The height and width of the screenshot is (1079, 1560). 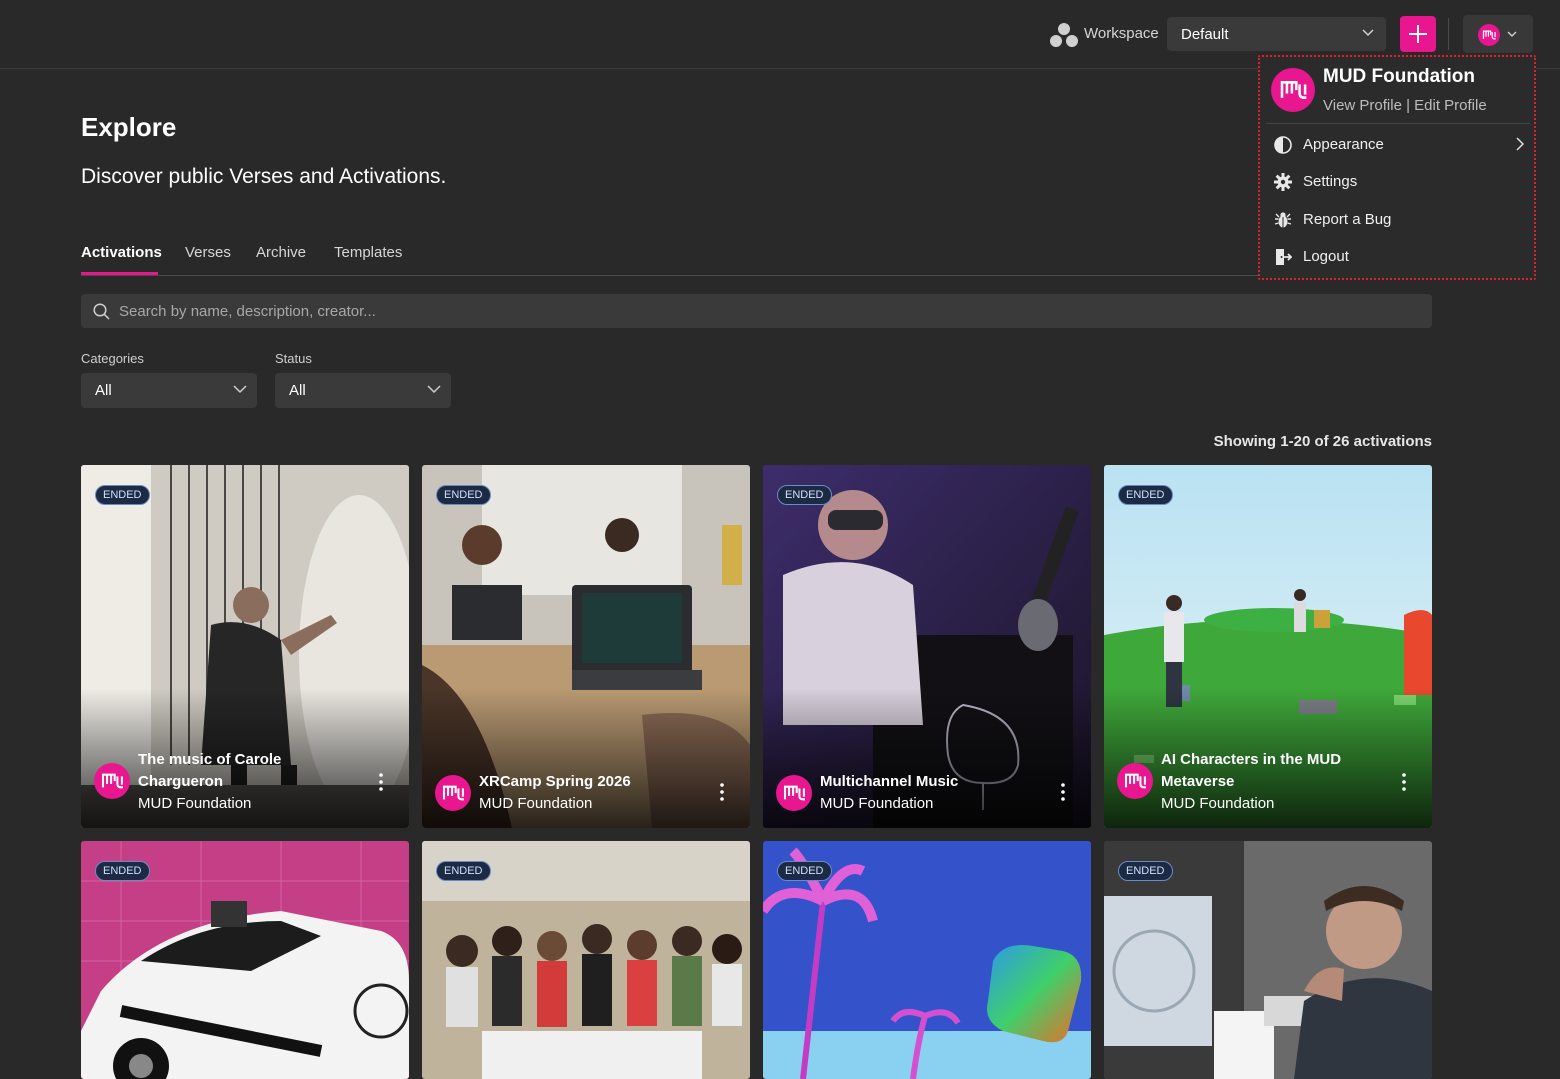 I want to click on card-title: AI Characters in the MUD Metaverse, so click(x=1251, y=770).